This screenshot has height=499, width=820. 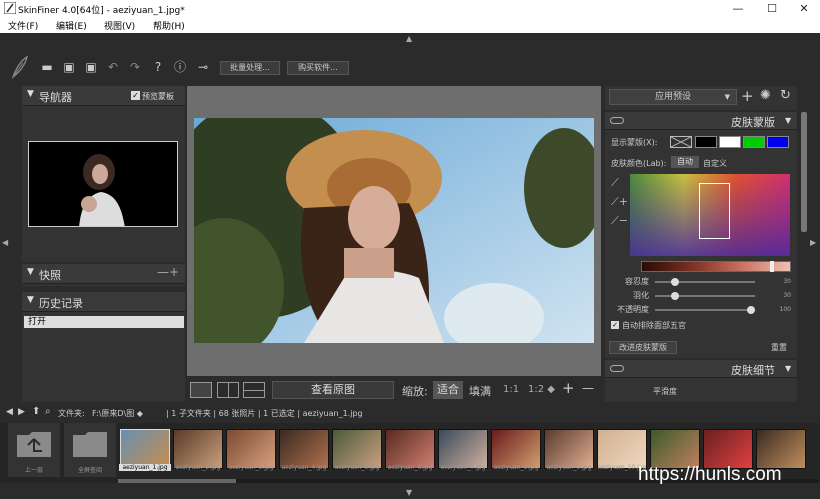 What do you see at coordinates (681, 142) in the screenshot?
I see `mask-none-swatch` at bounding box center [681, 142].